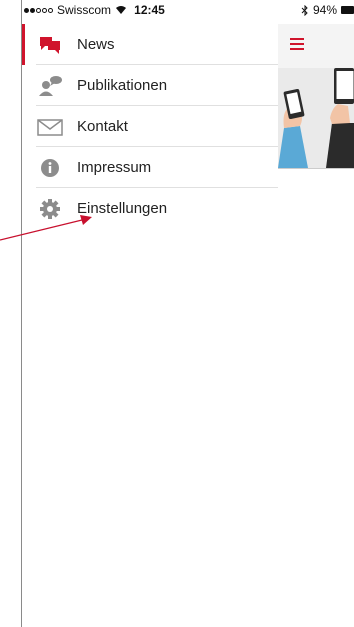  I want to click on news-chat-icon, so click(50, 45).